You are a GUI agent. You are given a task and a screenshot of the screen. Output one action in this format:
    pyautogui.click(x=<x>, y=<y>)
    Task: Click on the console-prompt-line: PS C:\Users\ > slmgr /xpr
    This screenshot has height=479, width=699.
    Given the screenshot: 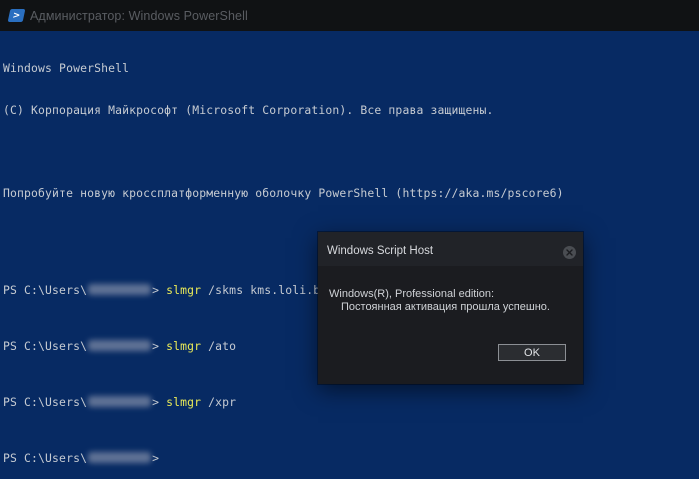 What is the action you would take?
    pyautogui.click(x=351, y=402)
    